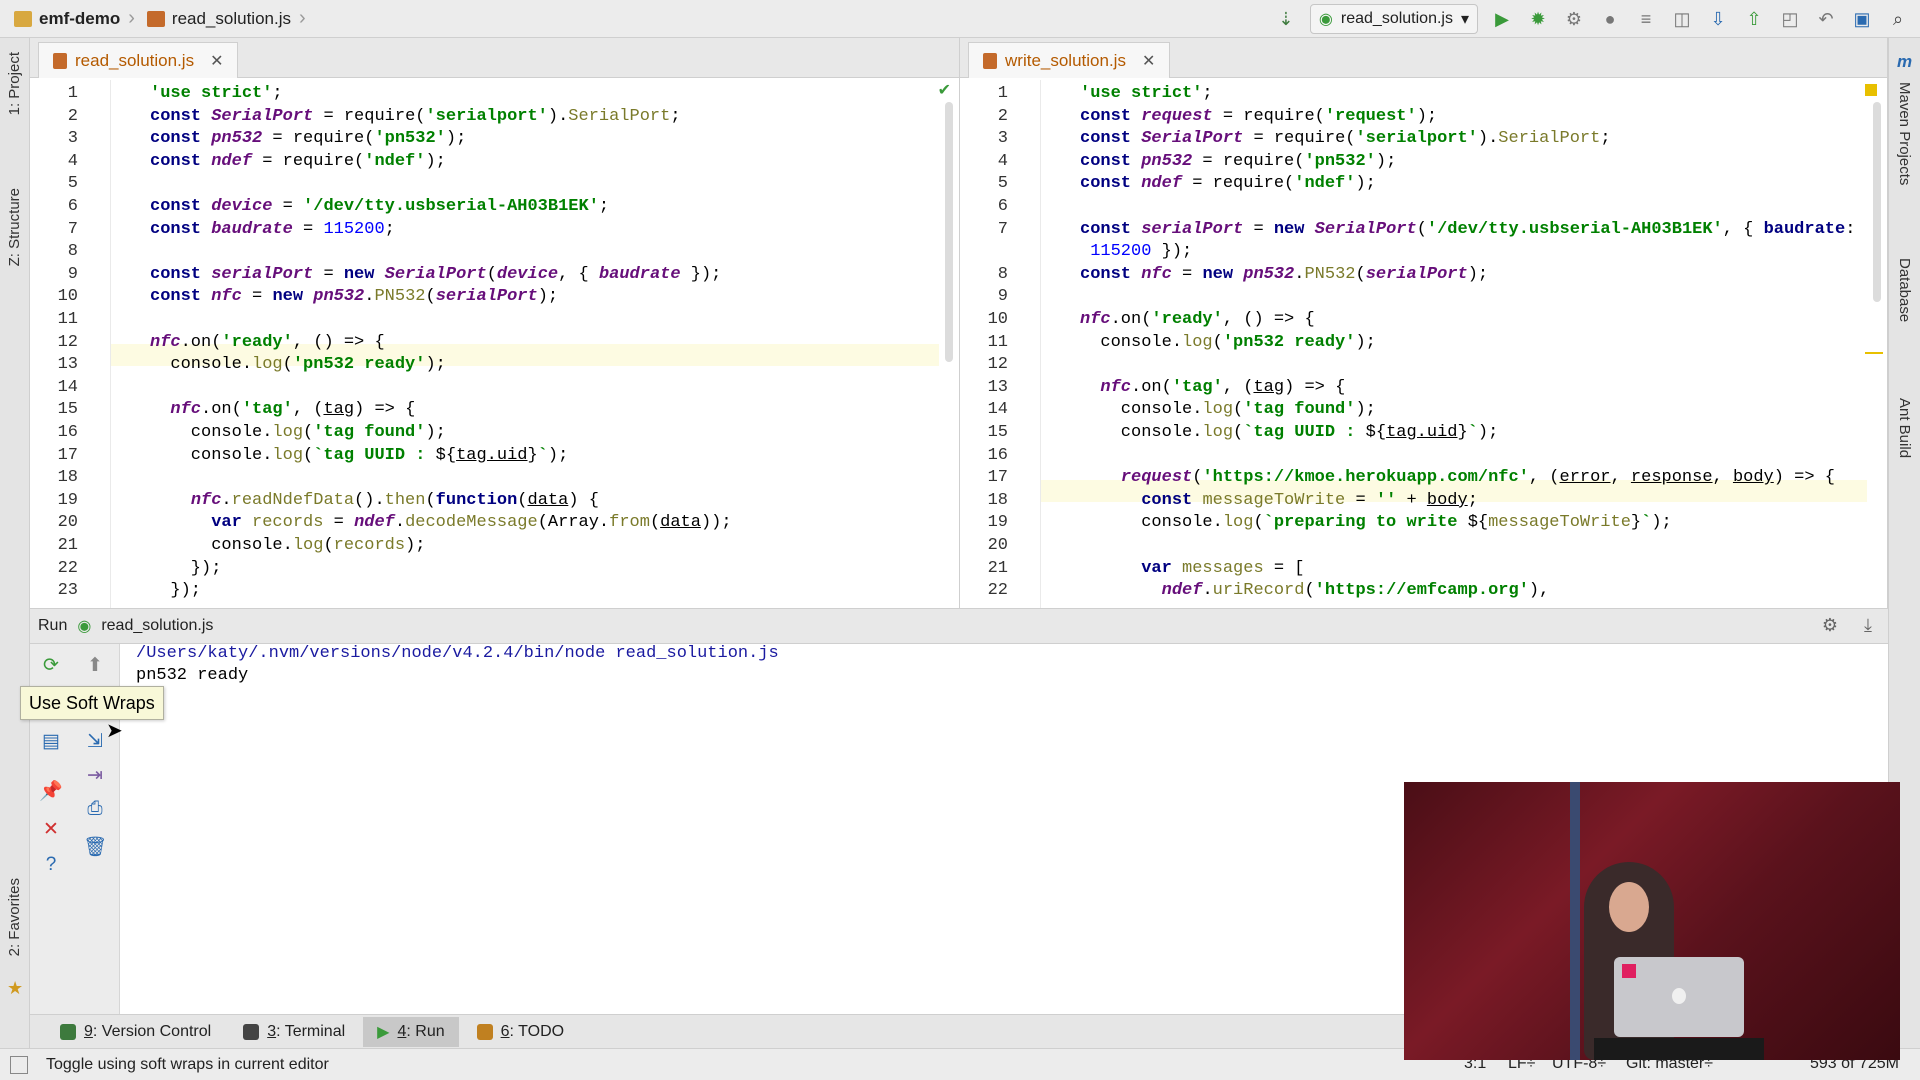 The image size is (1920, 1080). Describe the element at coordinates (14, 83) in the screenshot. I see `project-tool-button: 1: Project` at that location.